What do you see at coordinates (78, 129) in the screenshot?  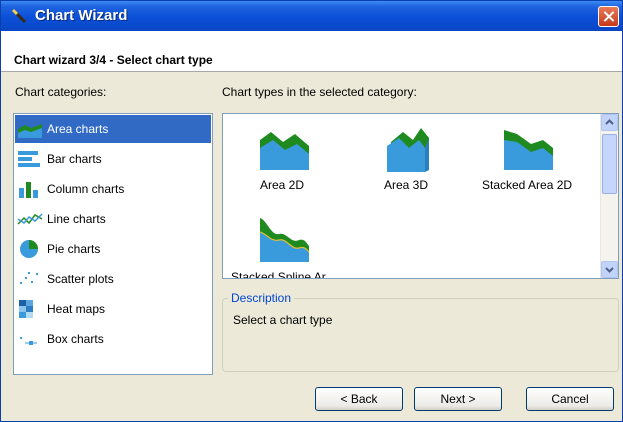 I see `category-label: Area charts` at bounding box center [78, 129].